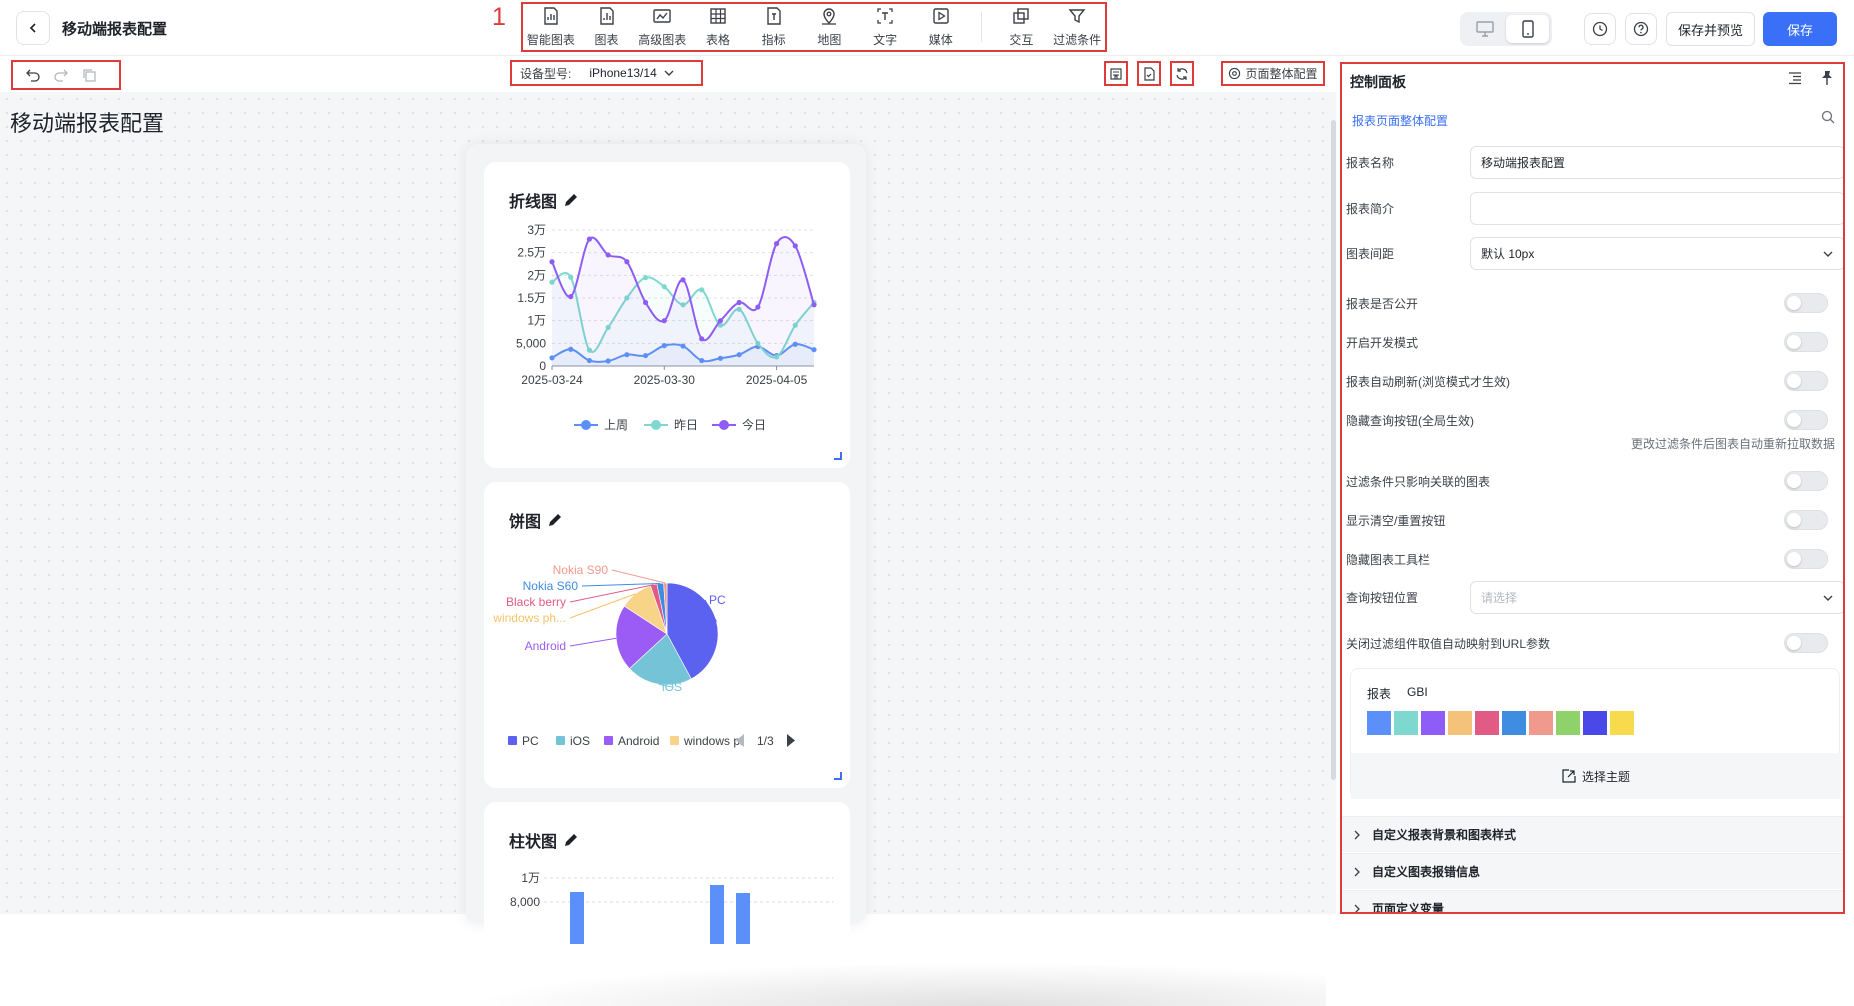 Image resolution: width=1854 pixels, height=1006 pixels. Describe the element at coordinates (1795, 78) in the screenshot. I see `outline-icon` at that location.